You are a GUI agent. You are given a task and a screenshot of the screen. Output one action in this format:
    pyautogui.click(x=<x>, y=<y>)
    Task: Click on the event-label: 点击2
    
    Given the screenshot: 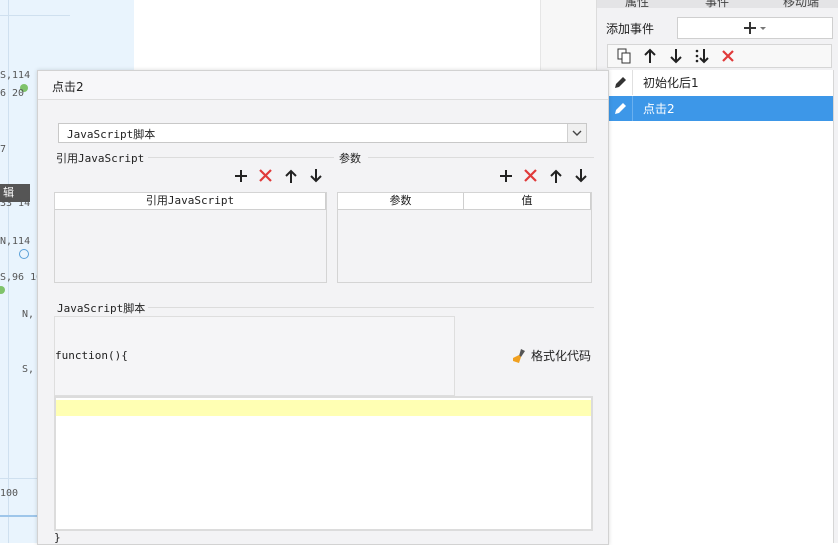 What is the action you would take?
    pyautogui.click(x=659, y=109)
    